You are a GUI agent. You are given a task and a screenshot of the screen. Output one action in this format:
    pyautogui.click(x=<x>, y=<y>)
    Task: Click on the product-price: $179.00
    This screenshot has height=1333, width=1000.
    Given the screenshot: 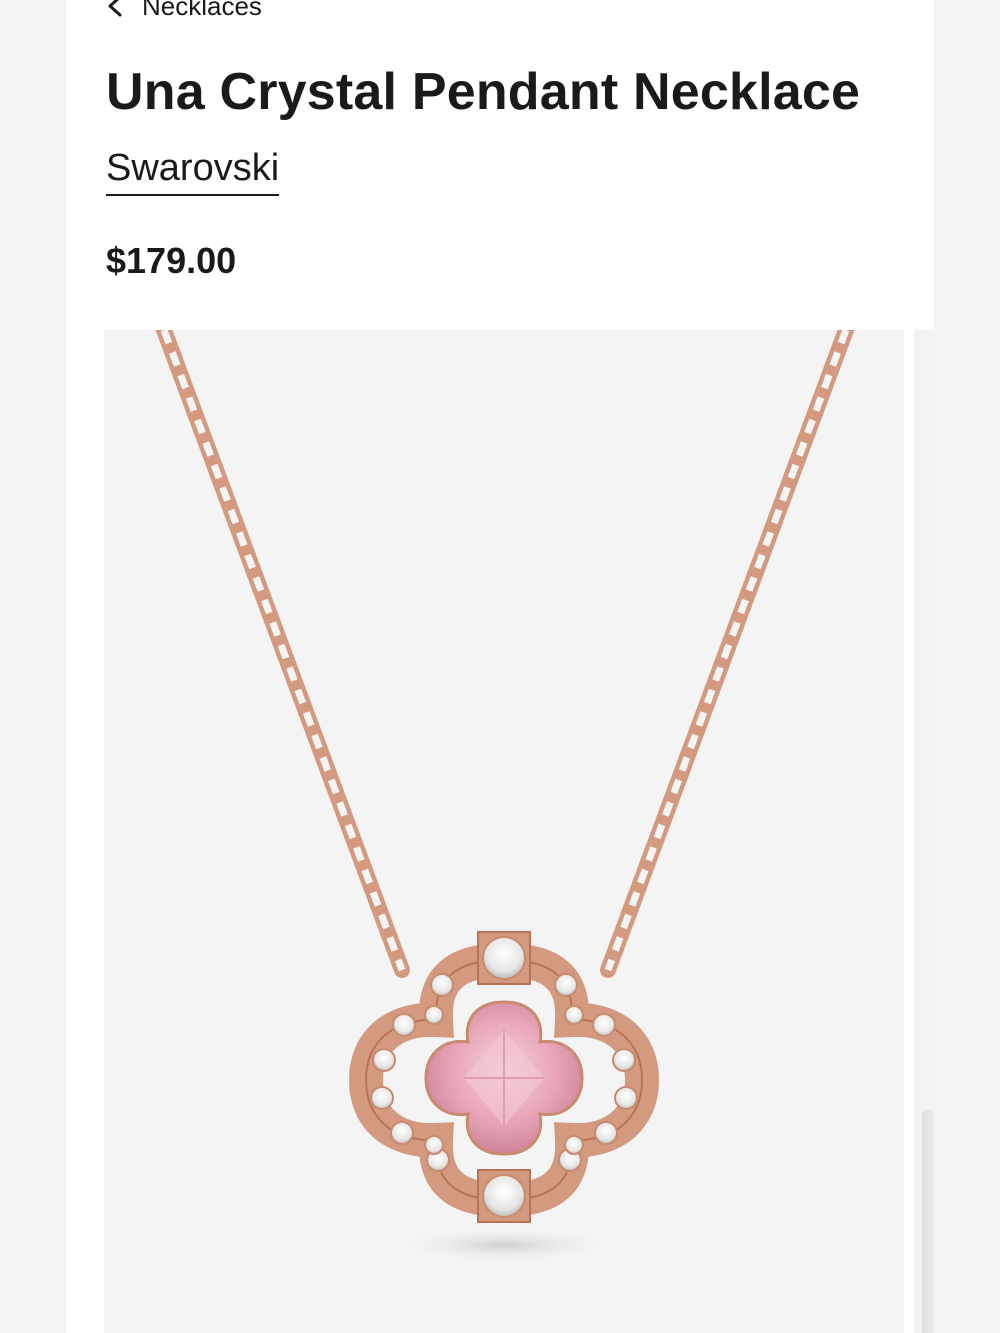 What is the action you would take?
    pyautogui.click(x=171, y=260)
    